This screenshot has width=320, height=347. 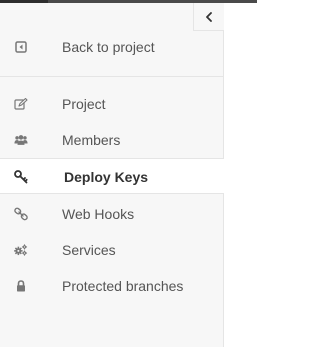 What do you see at coordinates (21, 140) in the screenshot?
I see `users-icon` at bounding box center [21, 140].